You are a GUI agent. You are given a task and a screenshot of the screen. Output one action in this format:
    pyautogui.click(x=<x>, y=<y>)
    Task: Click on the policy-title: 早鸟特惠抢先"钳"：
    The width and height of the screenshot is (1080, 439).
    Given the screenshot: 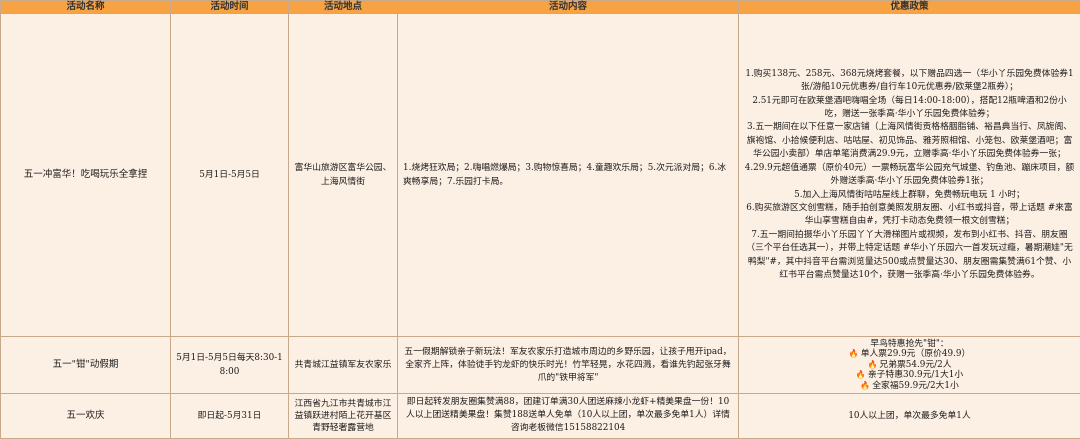 What is the action you would take?
    pyautogui.click(x=909, y=343)
    